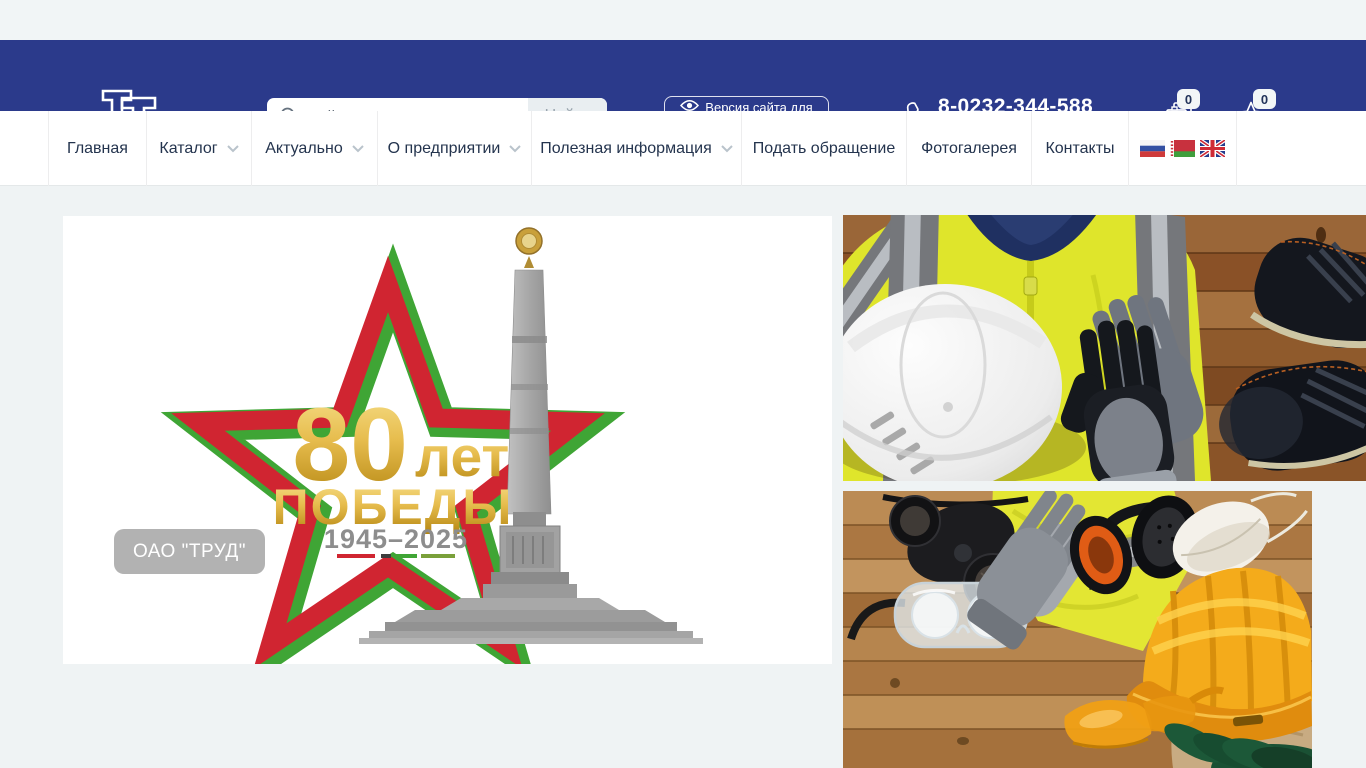 The height and width of the screenshot is (768, 1366). Describe the element at coordinates (1188, 99) in the screenshot. I see `cart-count-badge: 0` at that location.